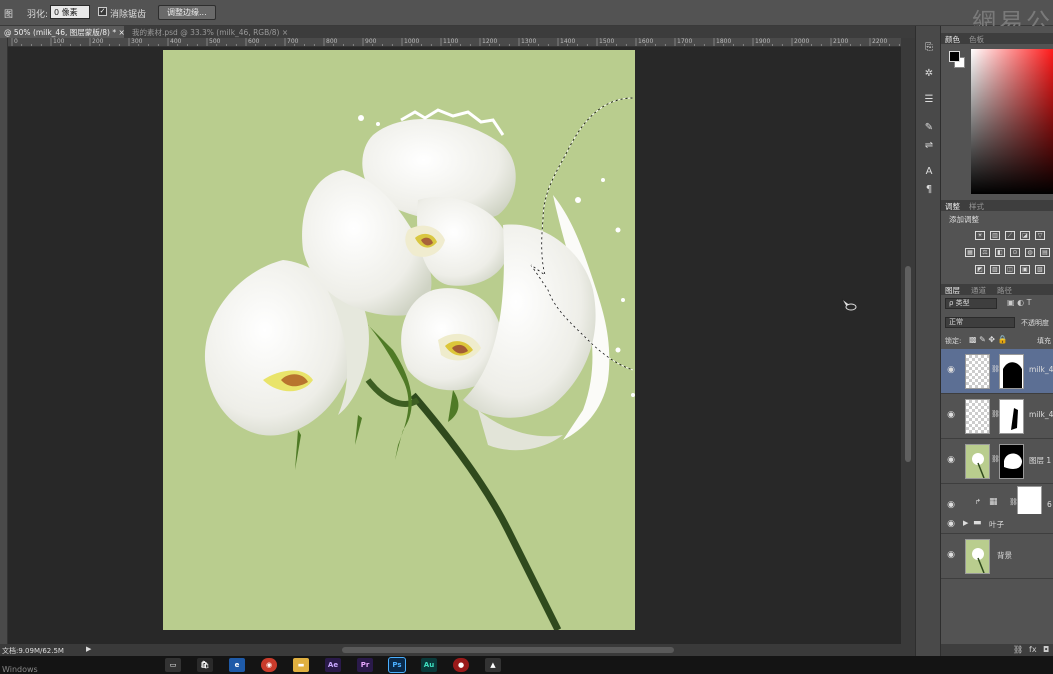  I want to click on horizontal-scroll-thumb, so click(508, 650).